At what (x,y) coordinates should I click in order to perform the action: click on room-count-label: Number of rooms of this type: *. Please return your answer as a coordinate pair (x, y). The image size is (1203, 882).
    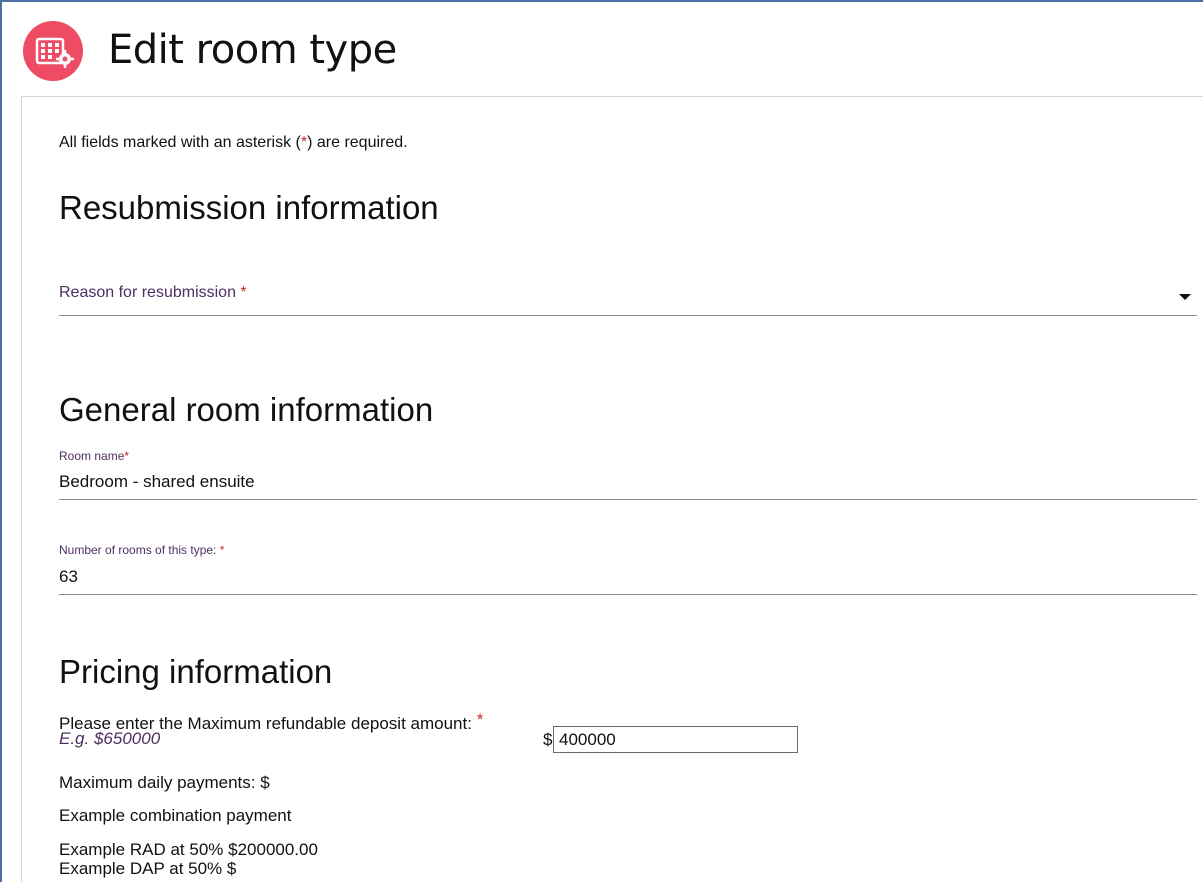
    Looking at the image, I should click on (141, 550).